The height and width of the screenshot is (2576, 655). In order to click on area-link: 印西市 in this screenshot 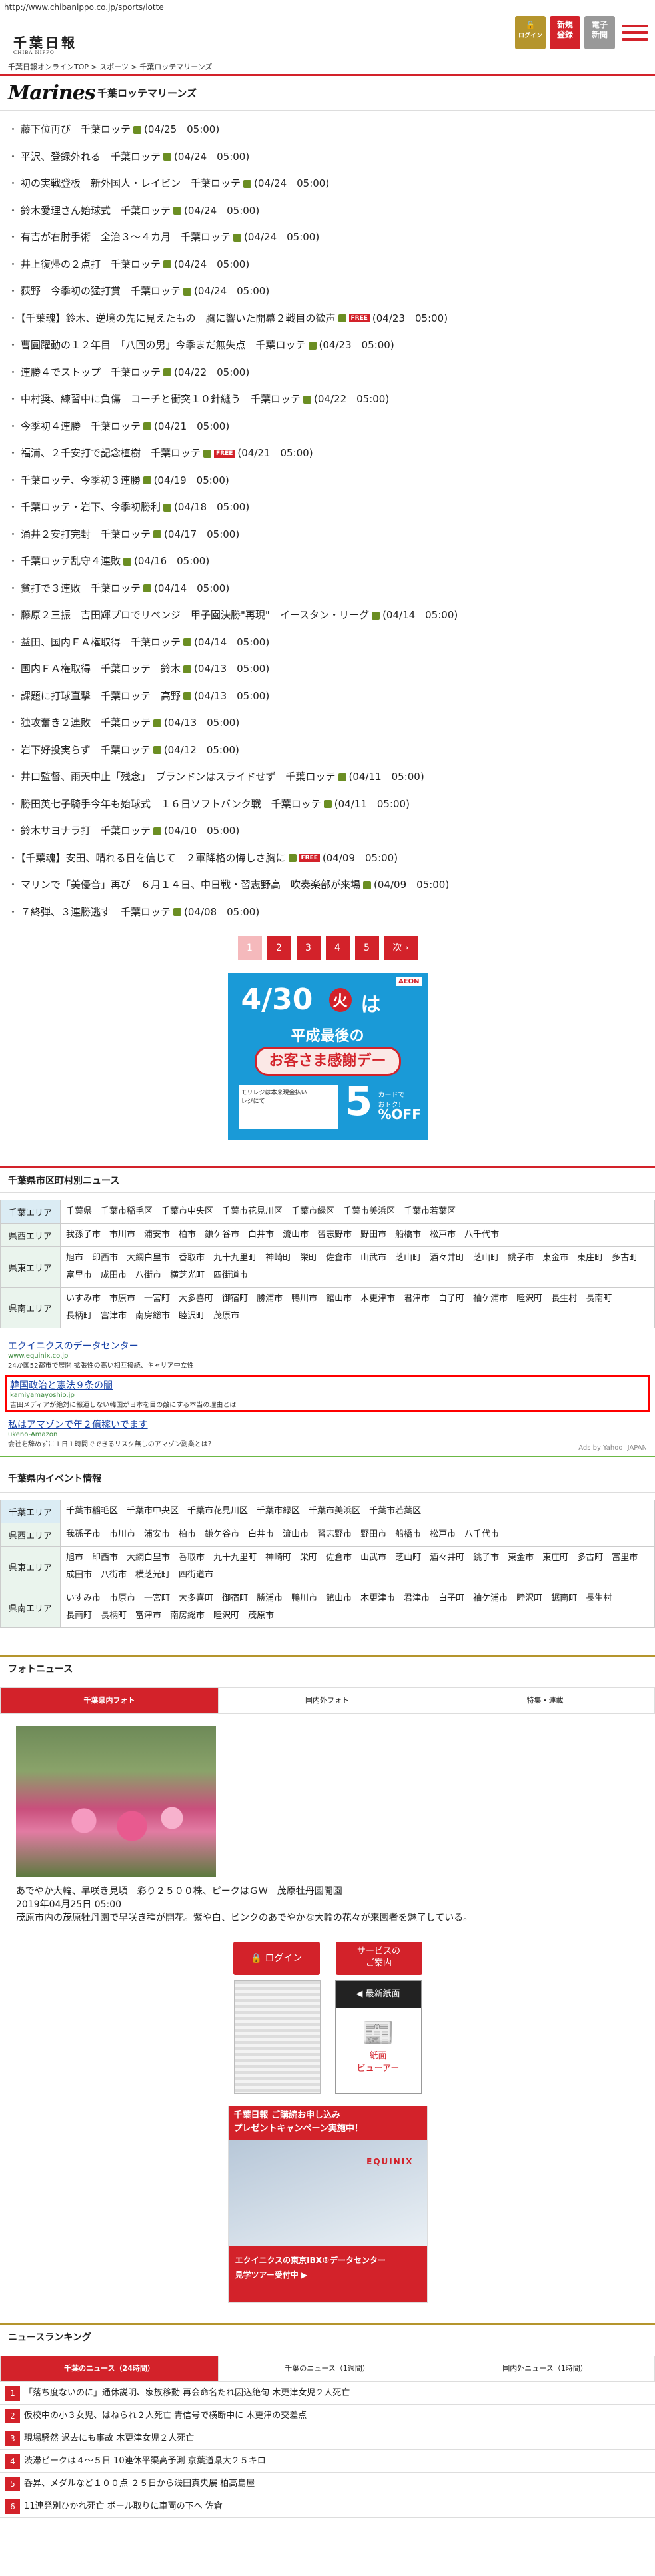, I will do `click(105, 1259)`.